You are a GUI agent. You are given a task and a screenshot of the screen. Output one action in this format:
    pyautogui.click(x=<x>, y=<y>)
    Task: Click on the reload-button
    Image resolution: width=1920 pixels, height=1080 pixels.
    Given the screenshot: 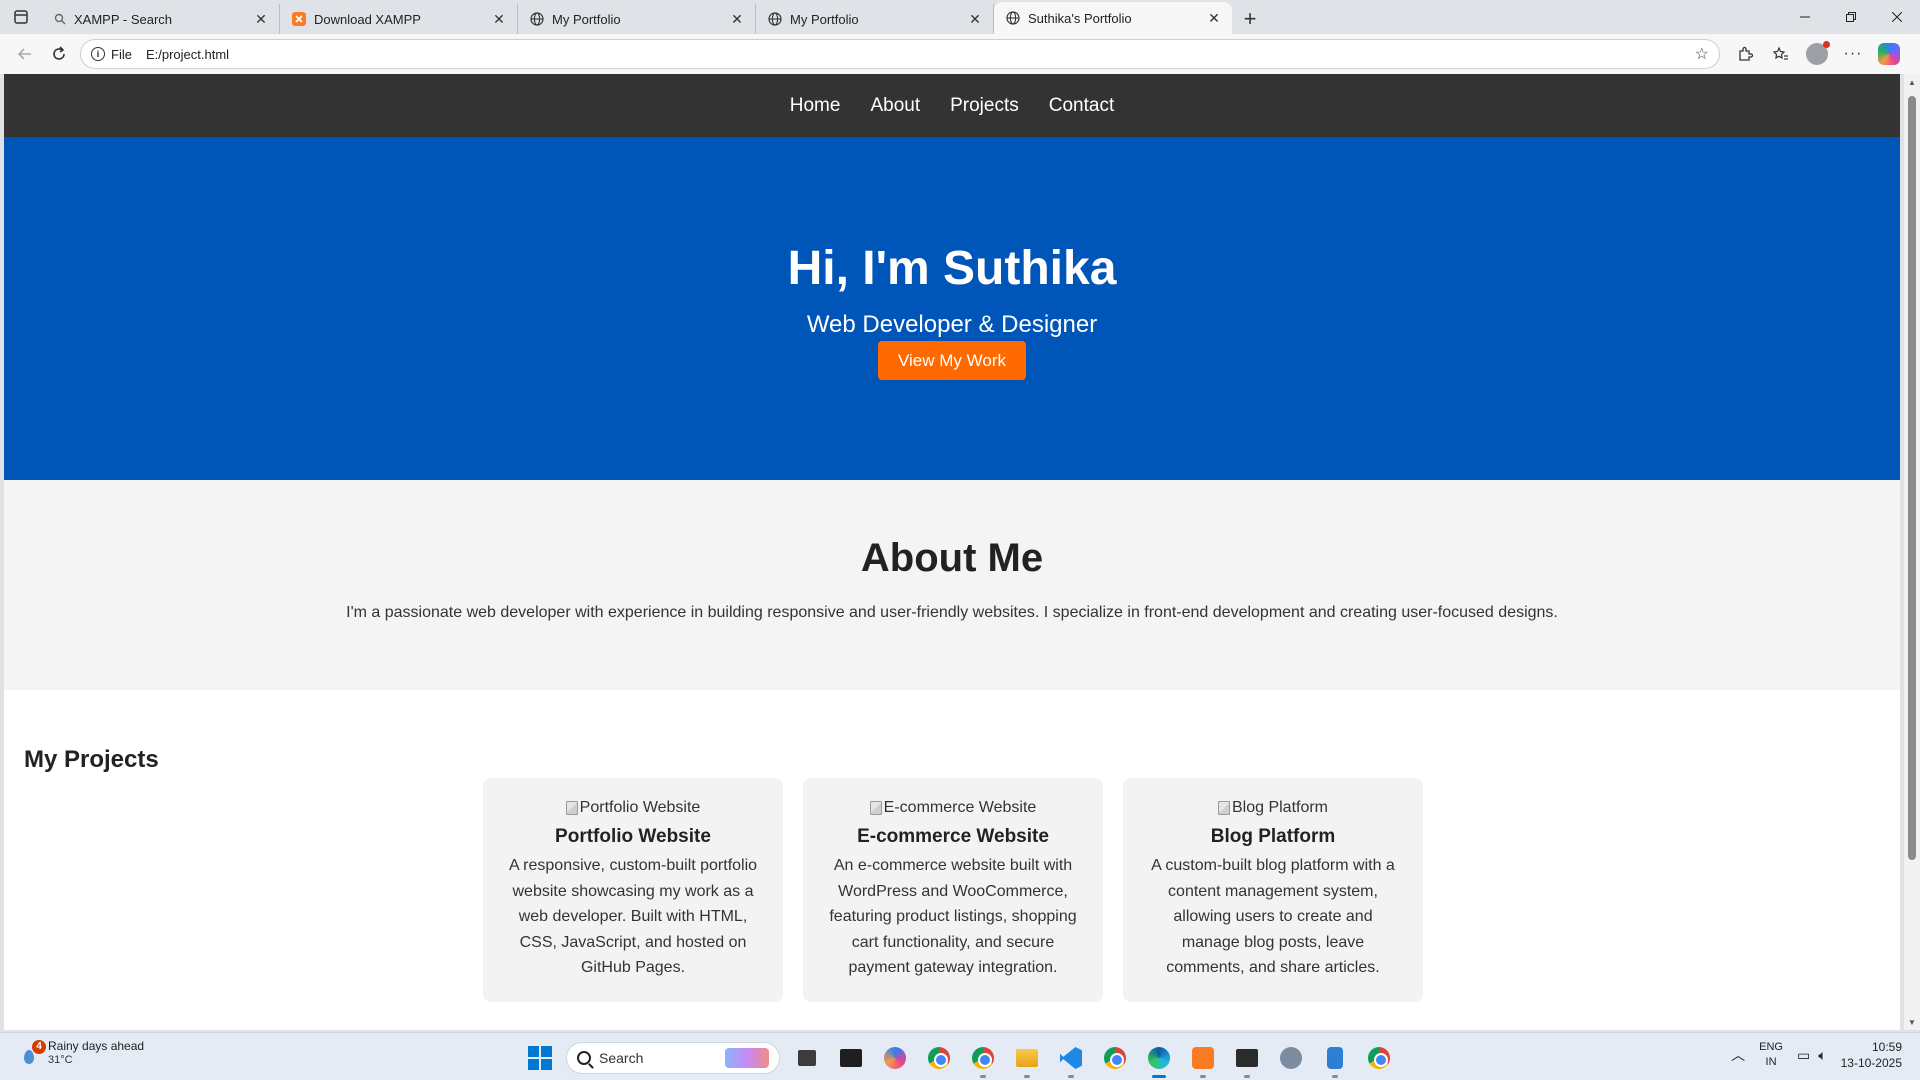 What is the action you would take?
    pyautogui.click(x=59, y=54)
    